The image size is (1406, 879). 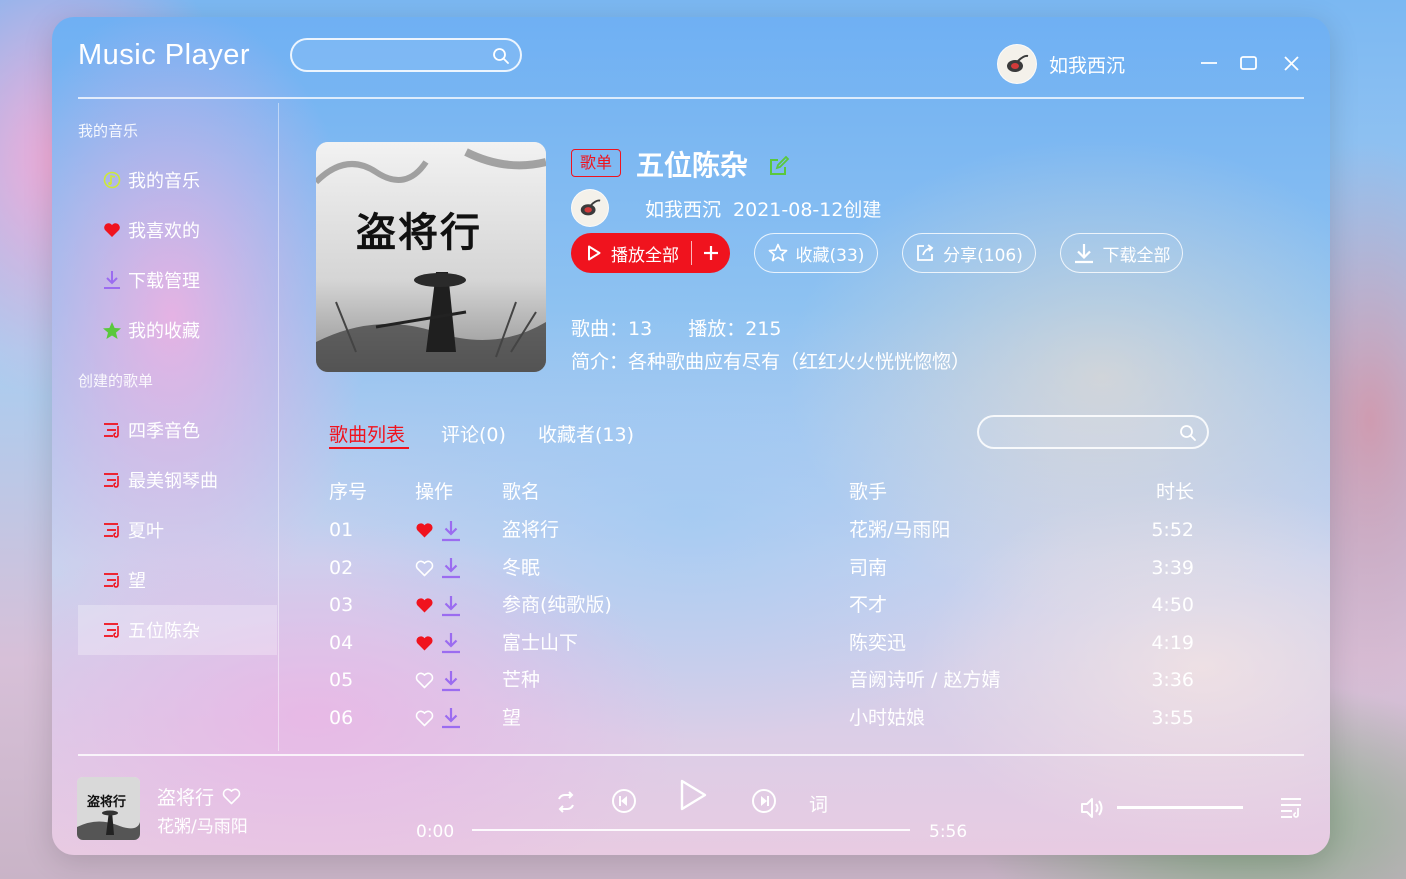 I want to click on playlist-cover: 盗将行, so click(x=431, y=257).